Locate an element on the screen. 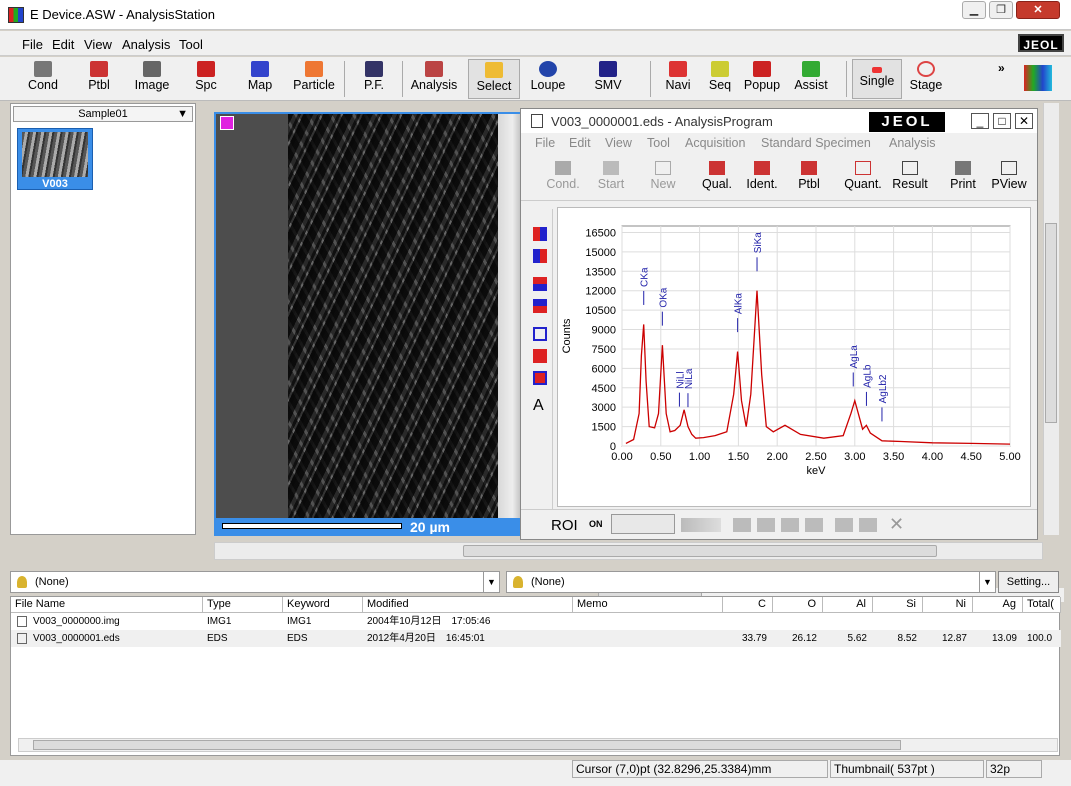  ap-cond-button: Cond. is located at coordinates (563, 176).